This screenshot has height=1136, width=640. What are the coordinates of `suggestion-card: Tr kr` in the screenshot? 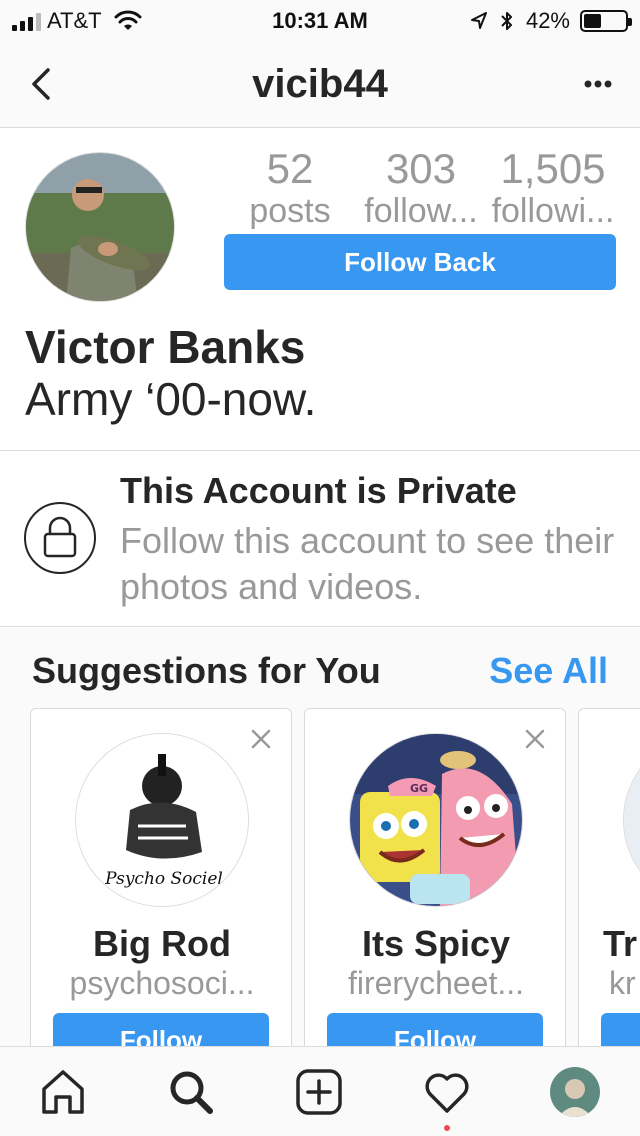 It's located at (609, 877).